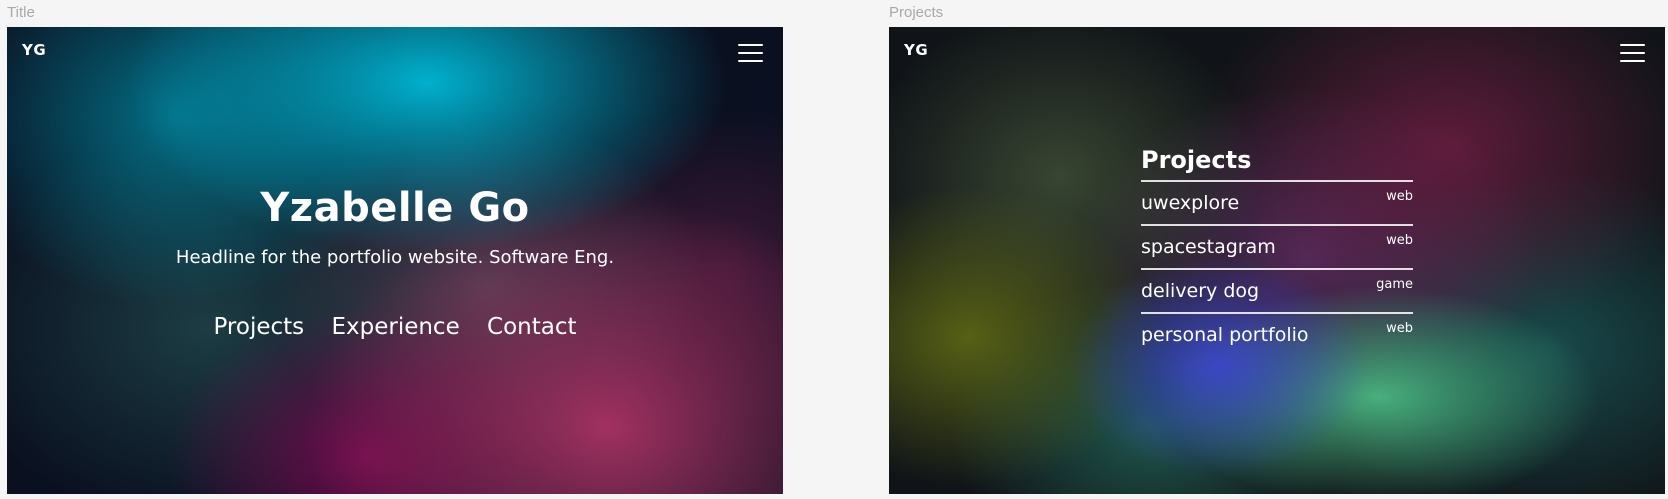 The height and width of the screenshot is (499, 1668). What do you see at coordinates (1394, 284) in the screenshot?
I see `project-tag: game` at bounding box center [1394, 284].